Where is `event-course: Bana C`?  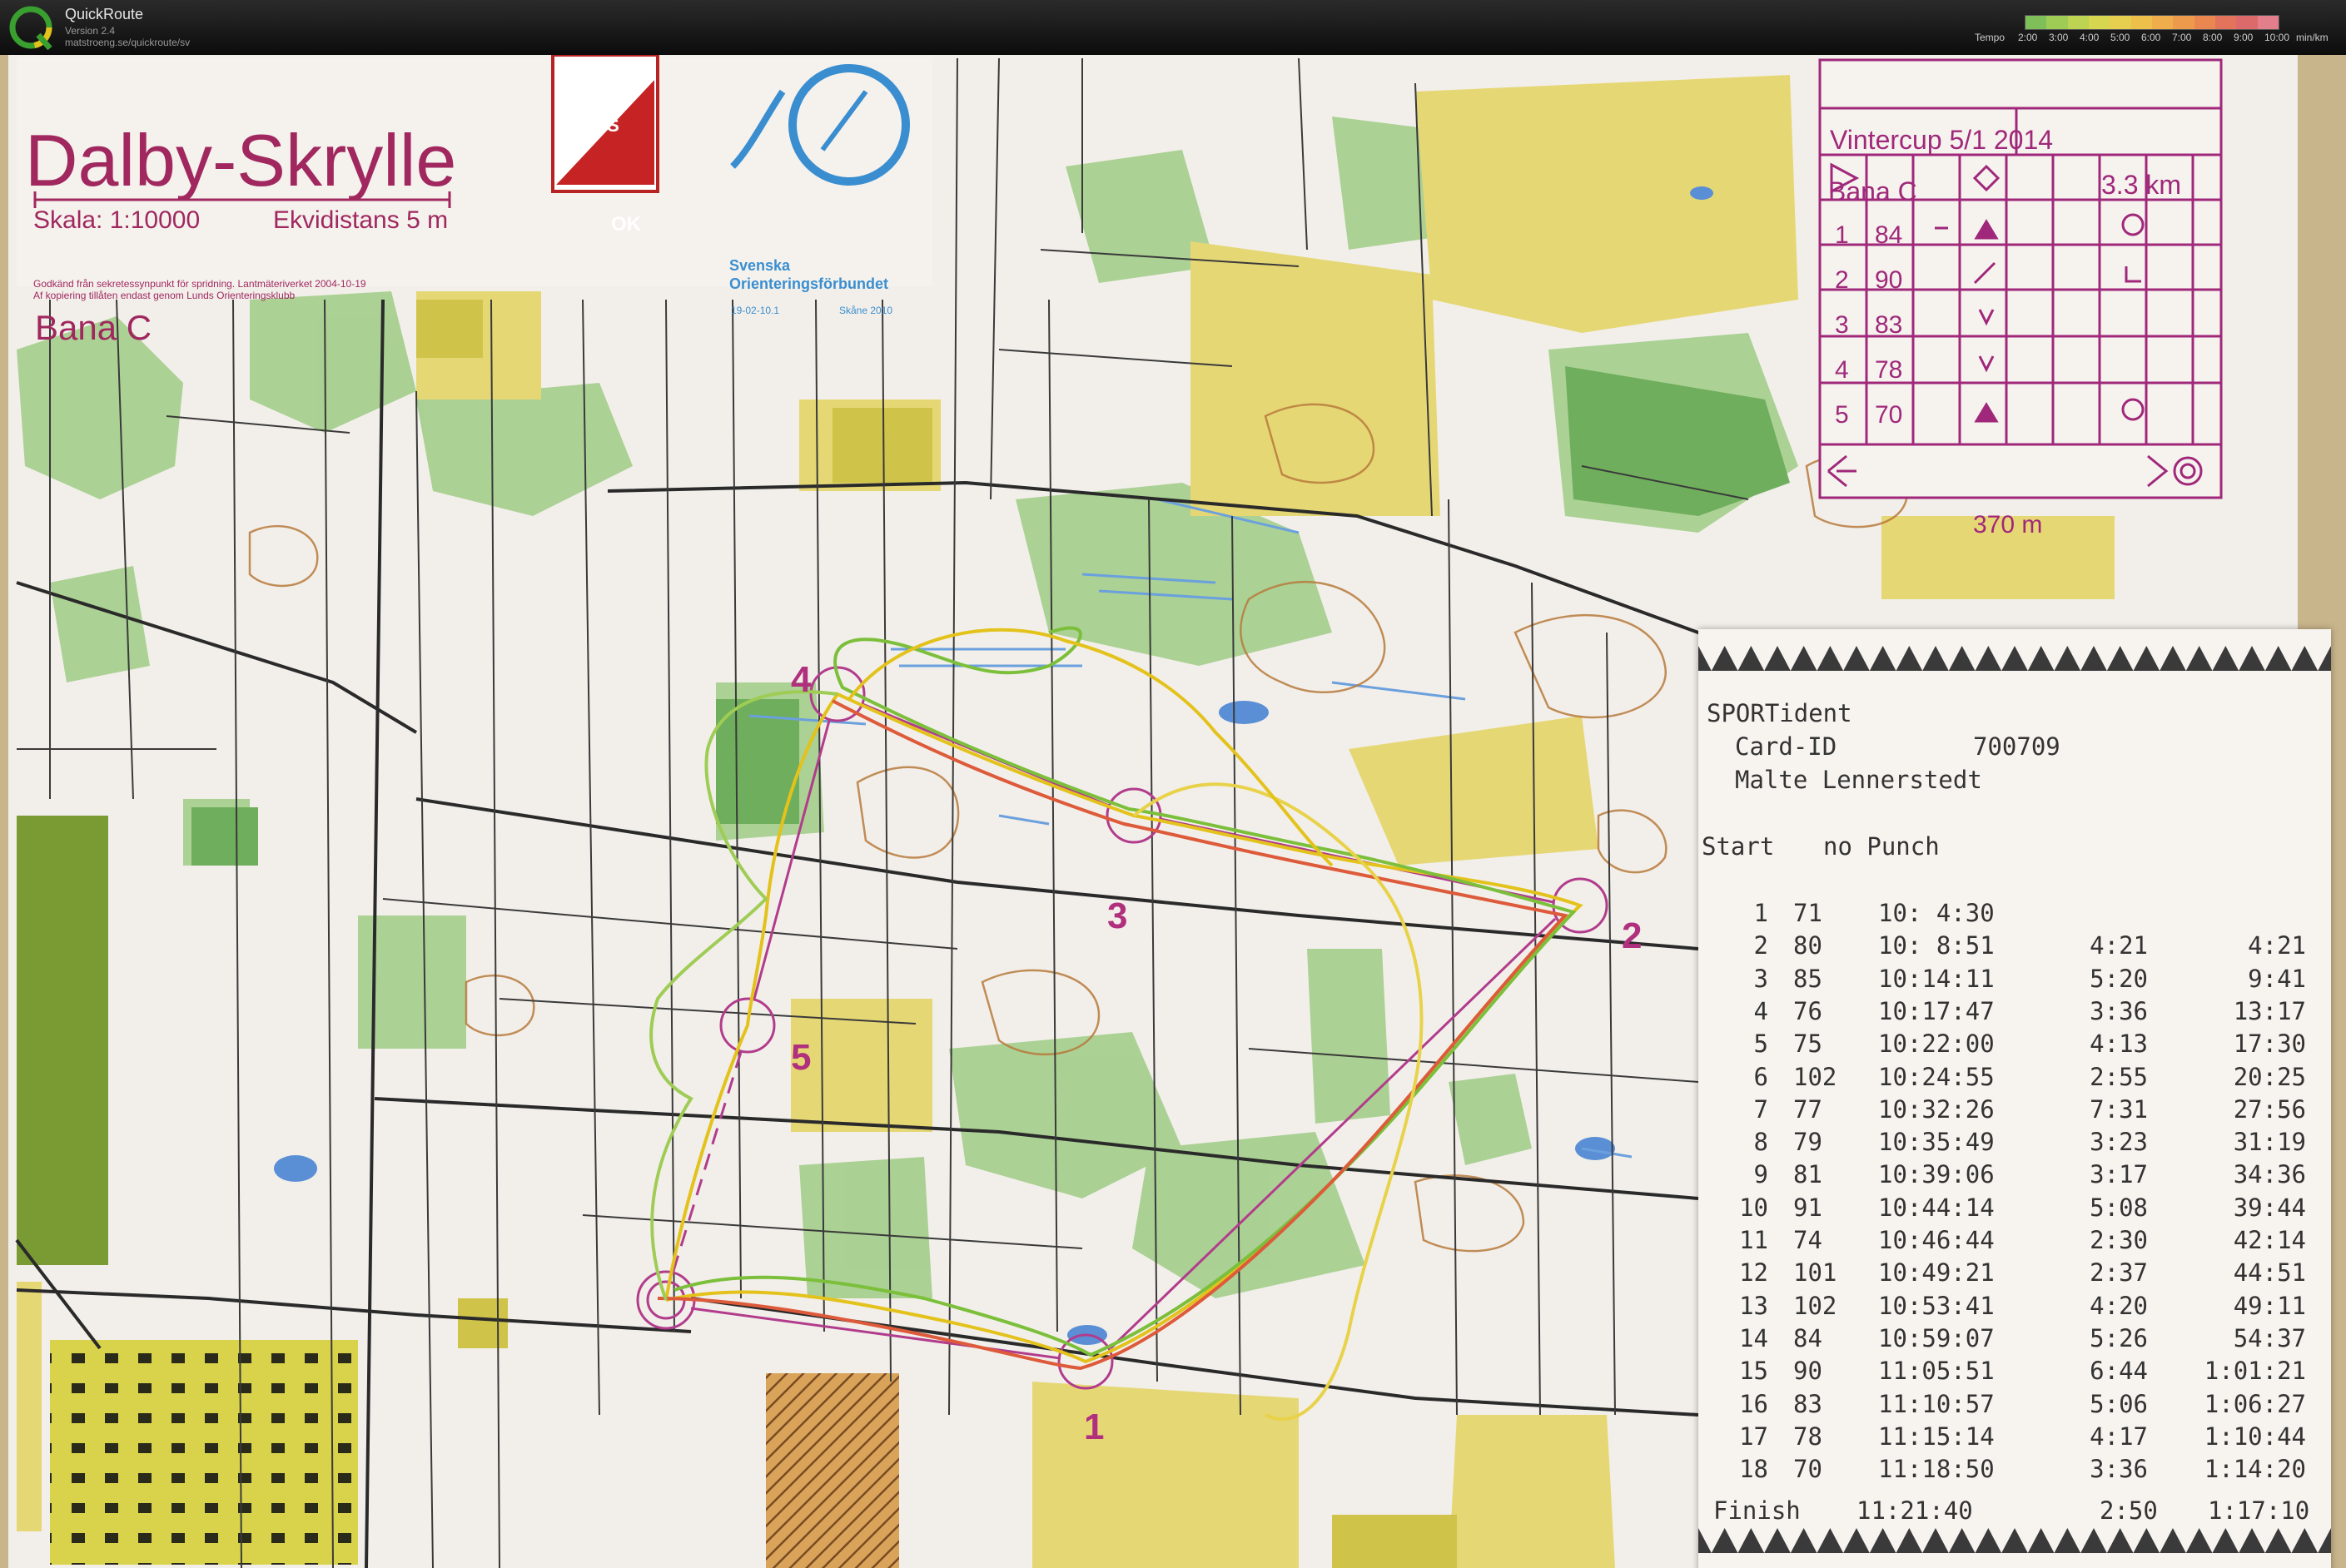 event-course: Bana C is located at coordinates (1872, 191).